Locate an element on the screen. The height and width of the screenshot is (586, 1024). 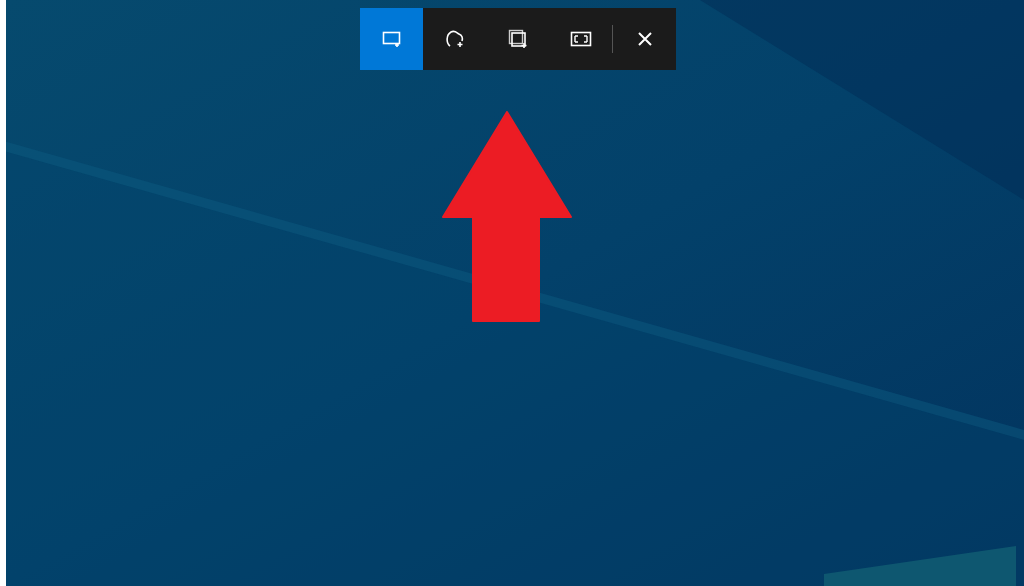
close-icon is located at coordinates (644, 39).